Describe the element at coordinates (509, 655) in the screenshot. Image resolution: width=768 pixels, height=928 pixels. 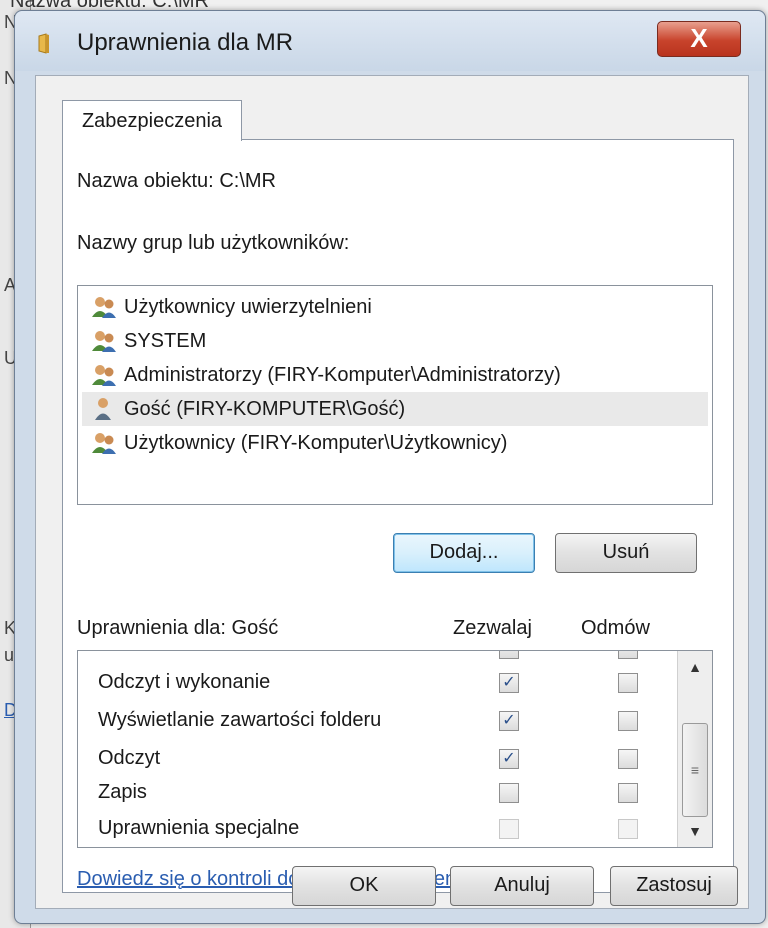
I see `allow-checkbox-partial` at that location.